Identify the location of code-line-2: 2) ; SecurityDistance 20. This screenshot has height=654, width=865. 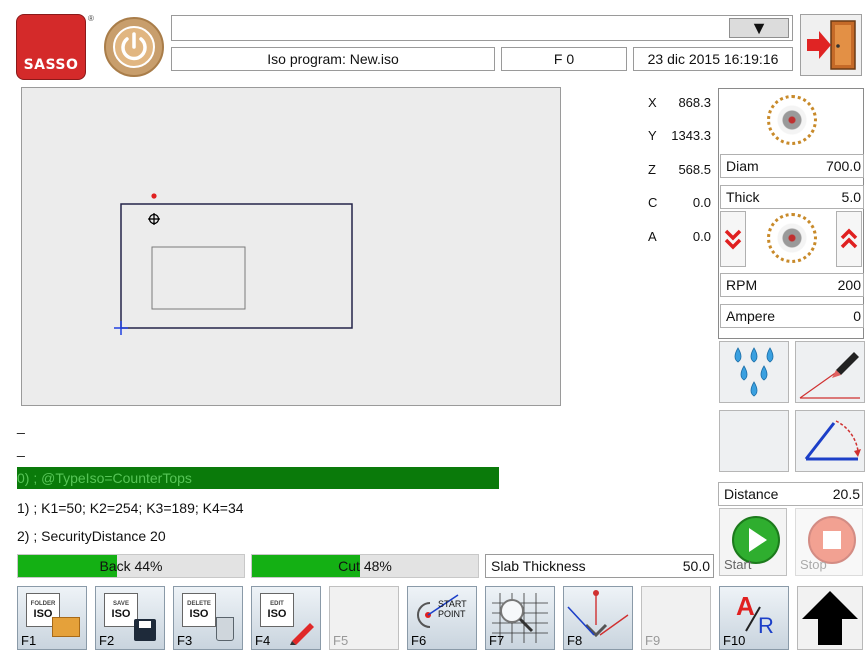
(91, 536).